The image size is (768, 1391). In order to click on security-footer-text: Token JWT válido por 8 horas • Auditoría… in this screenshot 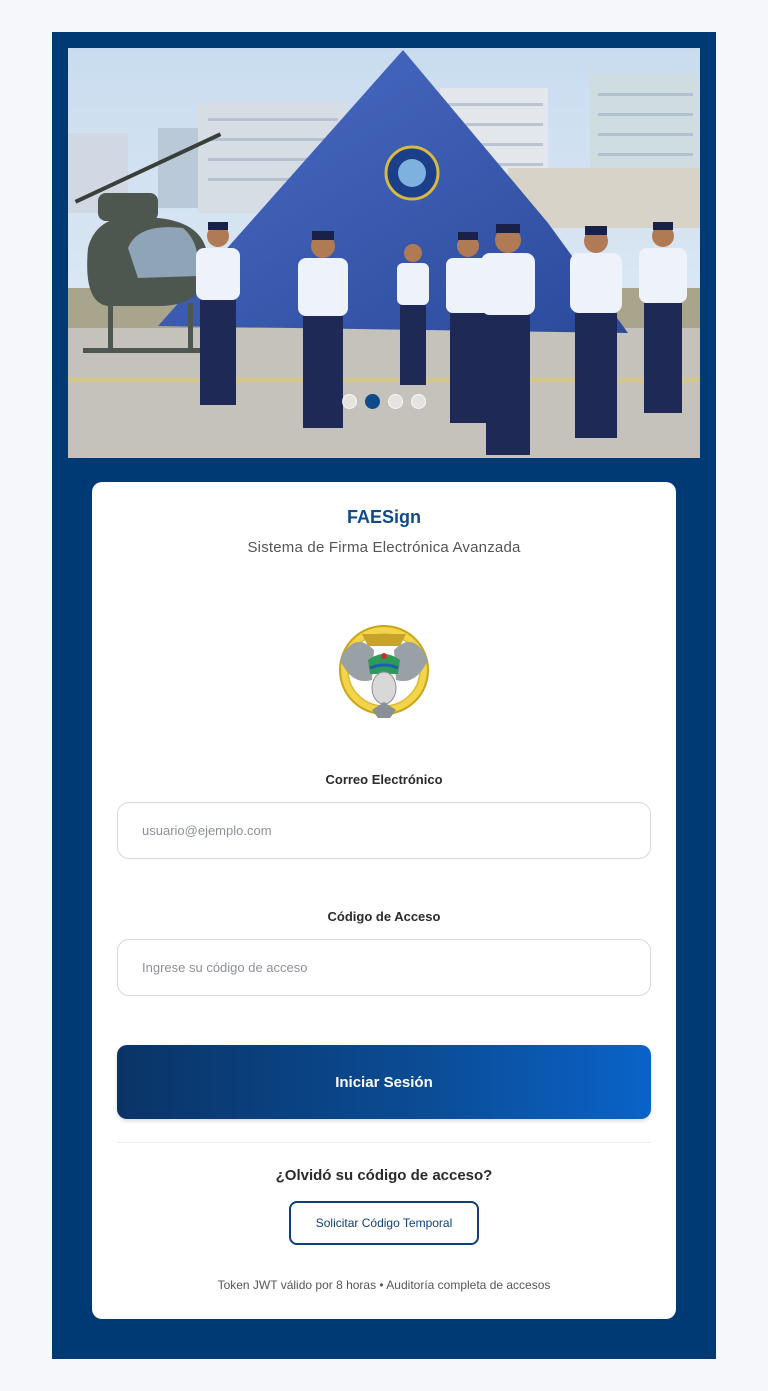, I will do `click(384, 1285)`.